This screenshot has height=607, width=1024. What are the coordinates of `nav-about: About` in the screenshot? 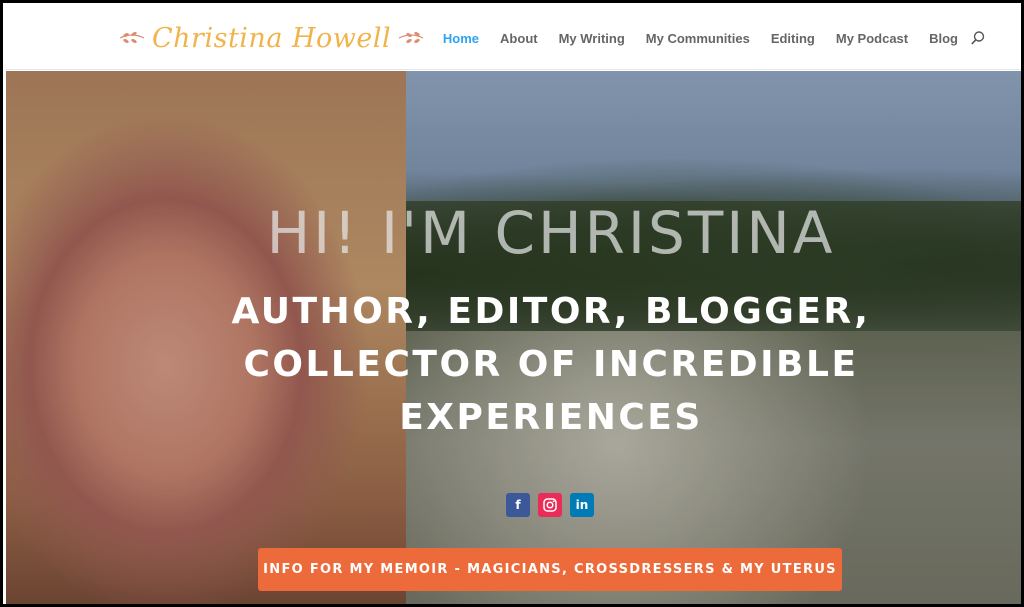 It's located at (519, 38).